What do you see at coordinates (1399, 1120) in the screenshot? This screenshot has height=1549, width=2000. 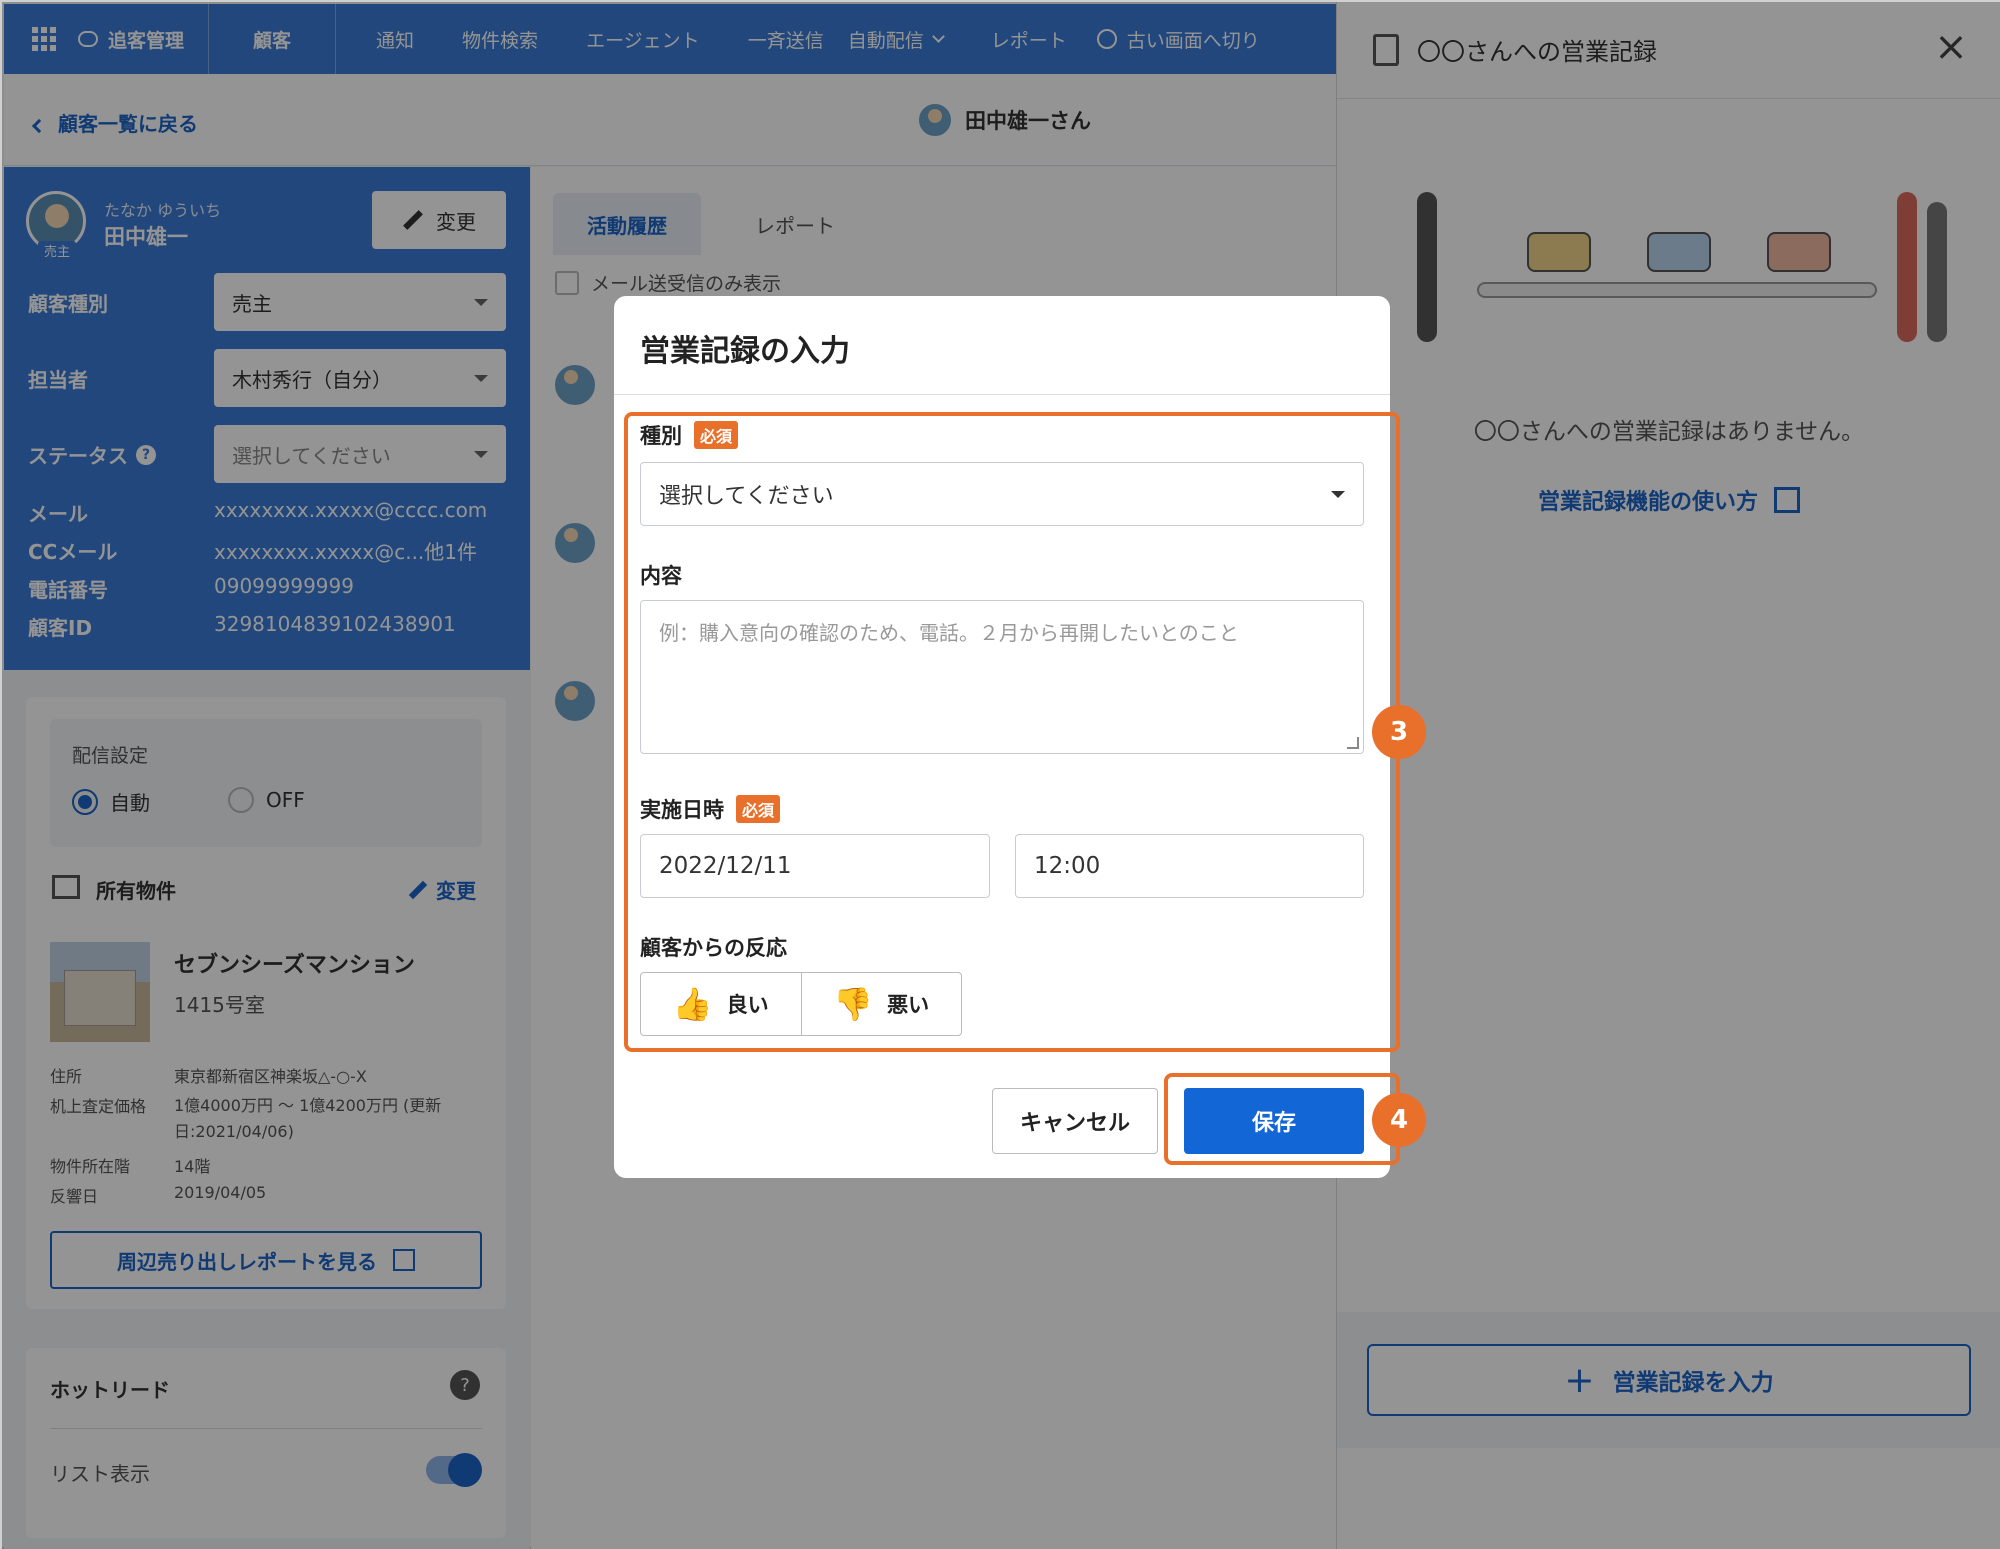 I see `step4-badge: 4` at bounding box center [1399, 1120].